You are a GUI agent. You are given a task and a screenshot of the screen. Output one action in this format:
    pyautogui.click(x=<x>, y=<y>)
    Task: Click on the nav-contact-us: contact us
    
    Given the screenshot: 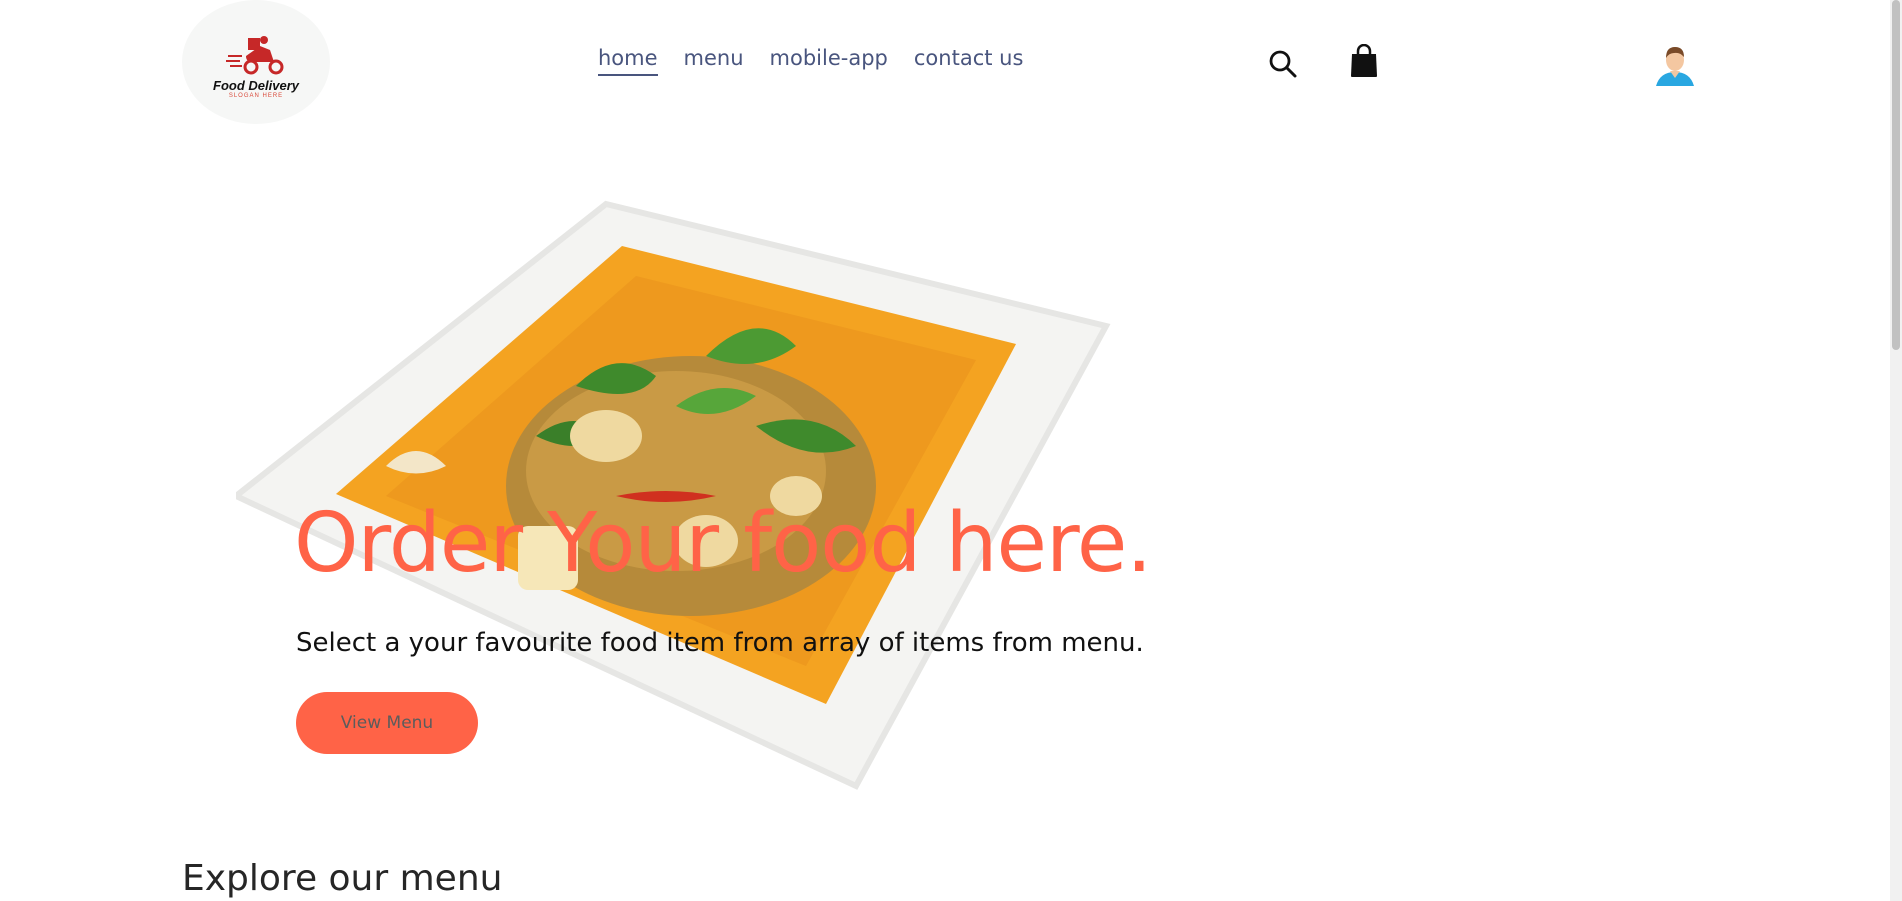 What is the action you would take?
    pyautogui.click(x=969, y=61)
    